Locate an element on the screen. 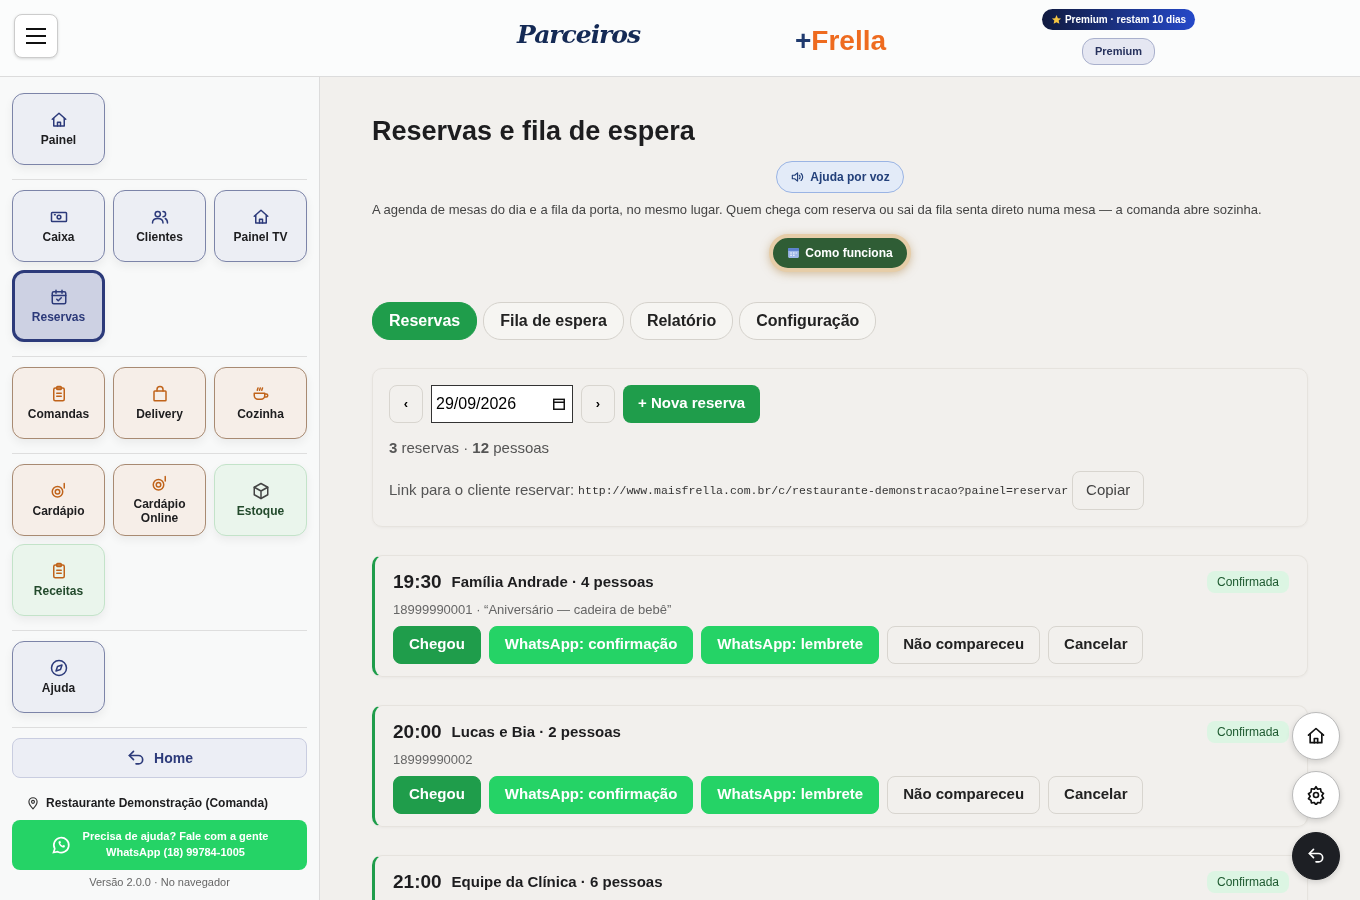 Image resolution: width=1360 pixels, height=900 pixels. whatsapp-icon is located at coordinates (60, 845).